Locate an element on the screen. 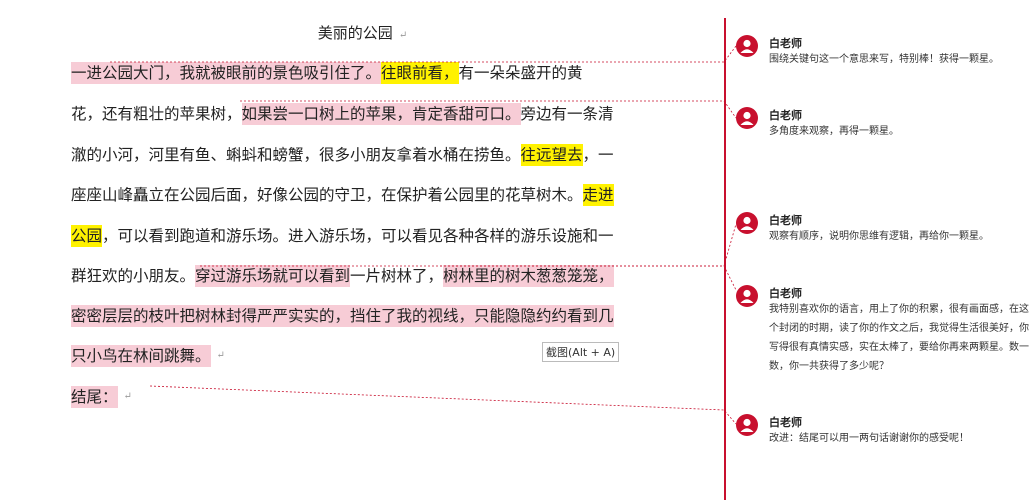 Image resolution: width=1032 pixels, height=500 pixels. document-line: 一进公园大门，我就被眼前的景色吸引住了。 往眼前看， 有一朵朵盛开的黄 is located at coordinates (341, 73).